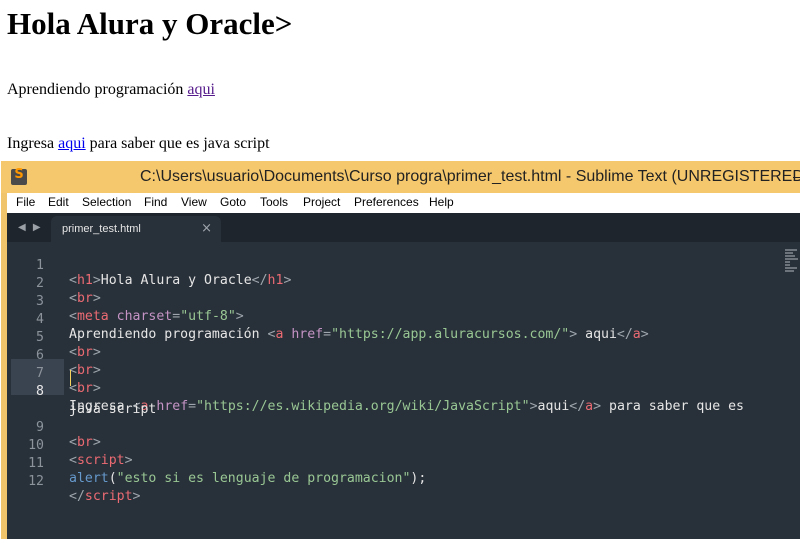 The width and height of the screenshot is (800, 539). What do you see at coordinates (97, 89) in the screenshot?
I see `paragraph-text: Aprendiendo programación` at bounding box center [97, 89].